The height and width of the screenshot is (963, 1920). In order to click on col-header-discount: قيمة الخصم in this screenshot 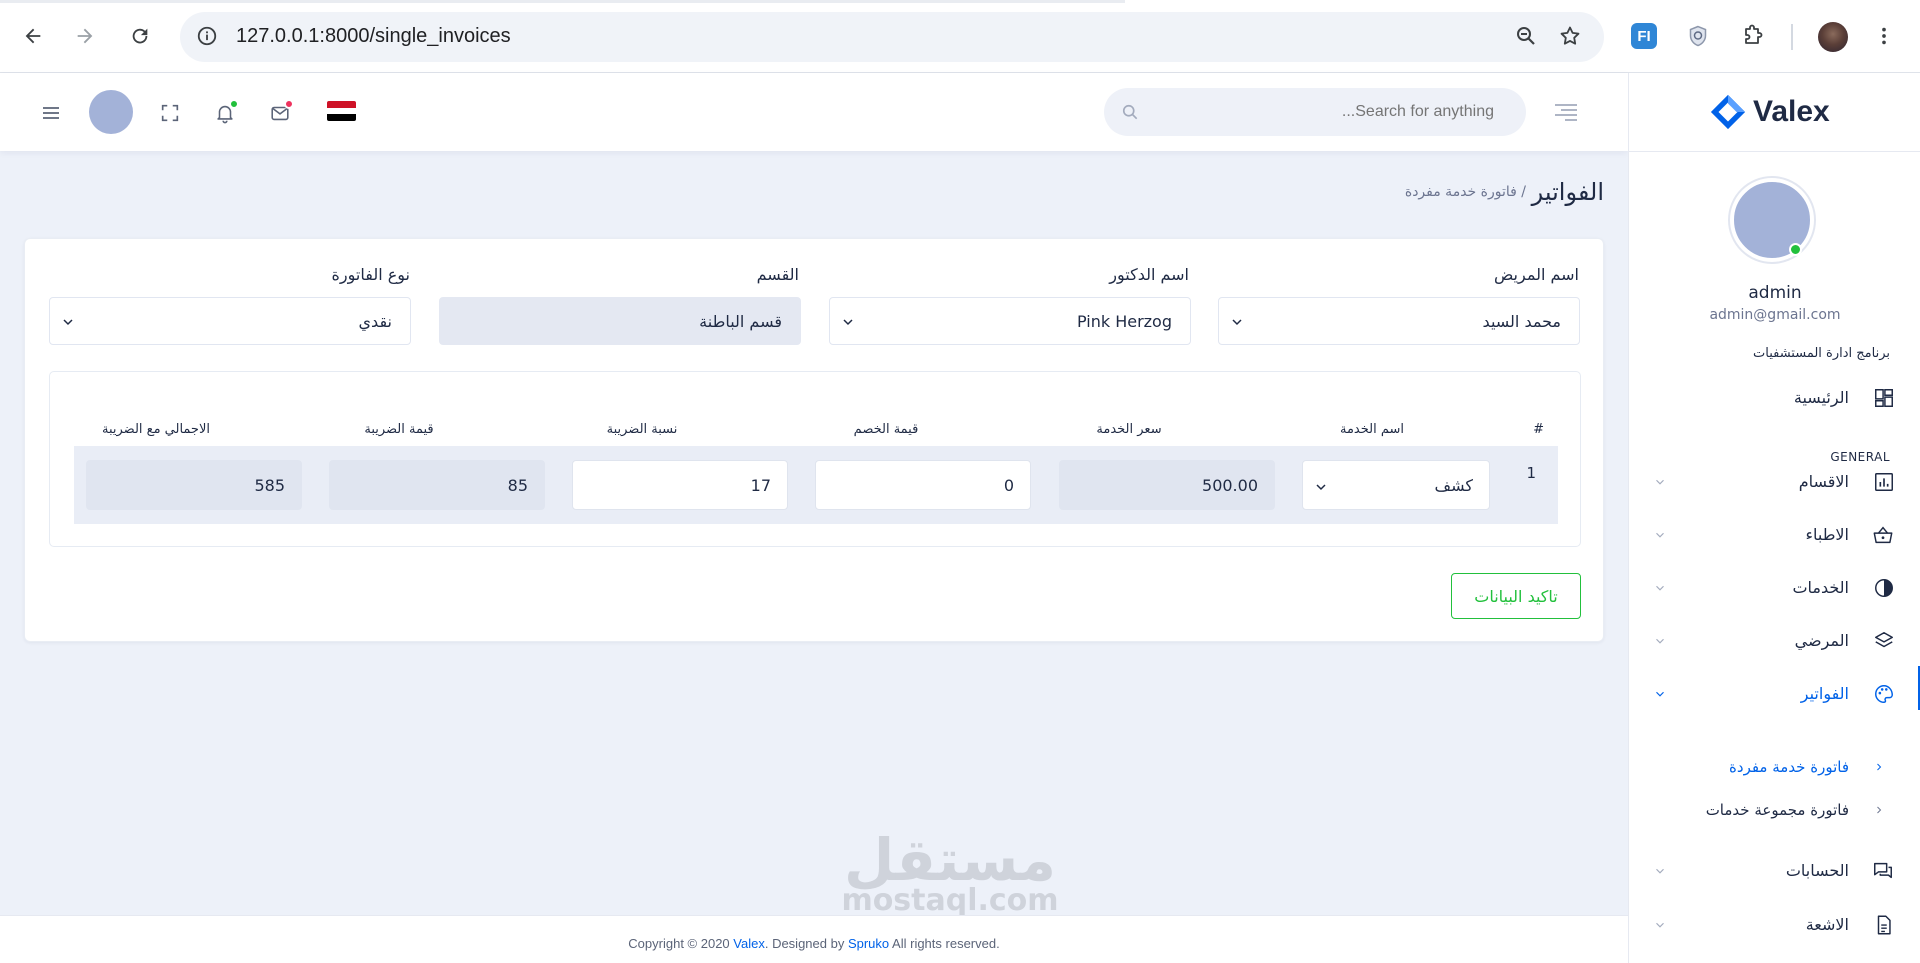, I will do `click(886, 429)`.